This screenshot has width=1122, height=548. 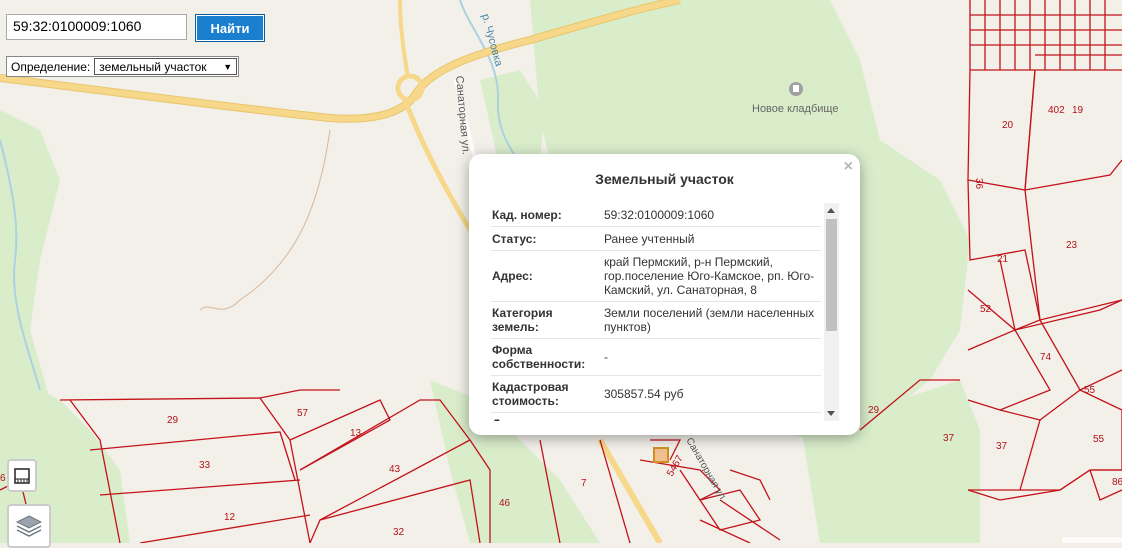 I want to click on attribution, so click(x=1092, y=540).